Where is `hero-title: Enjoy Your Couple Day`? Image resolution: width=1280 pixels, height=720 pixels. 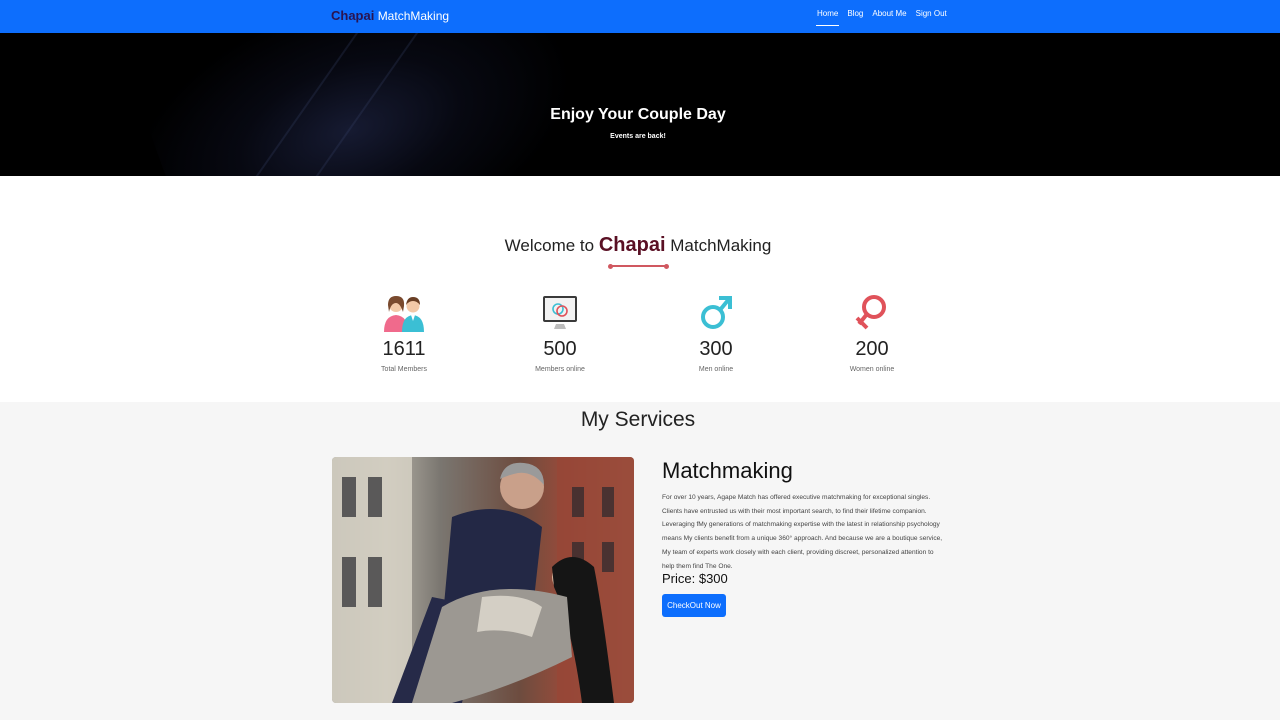 hero-title: Enjoy Your Couple Day is located at coordinates (638, 114).